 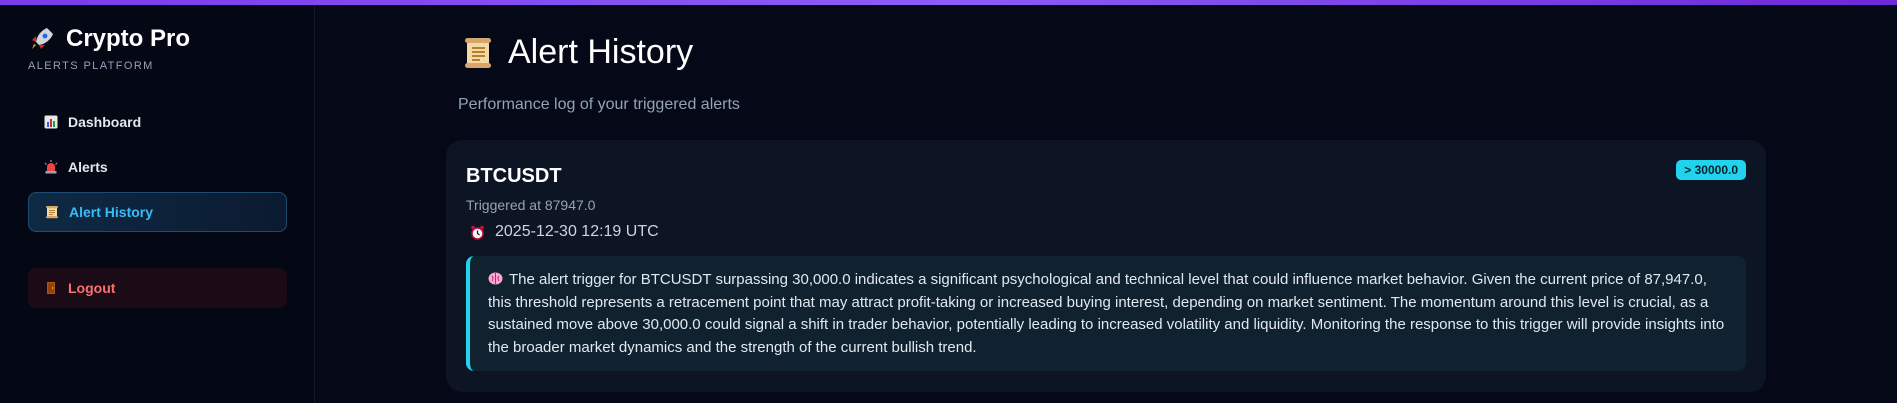 What do you see at coordinates (92, 288) in the screenshot?
I see `logout-label: Logout` at bounding box center [92, 288].